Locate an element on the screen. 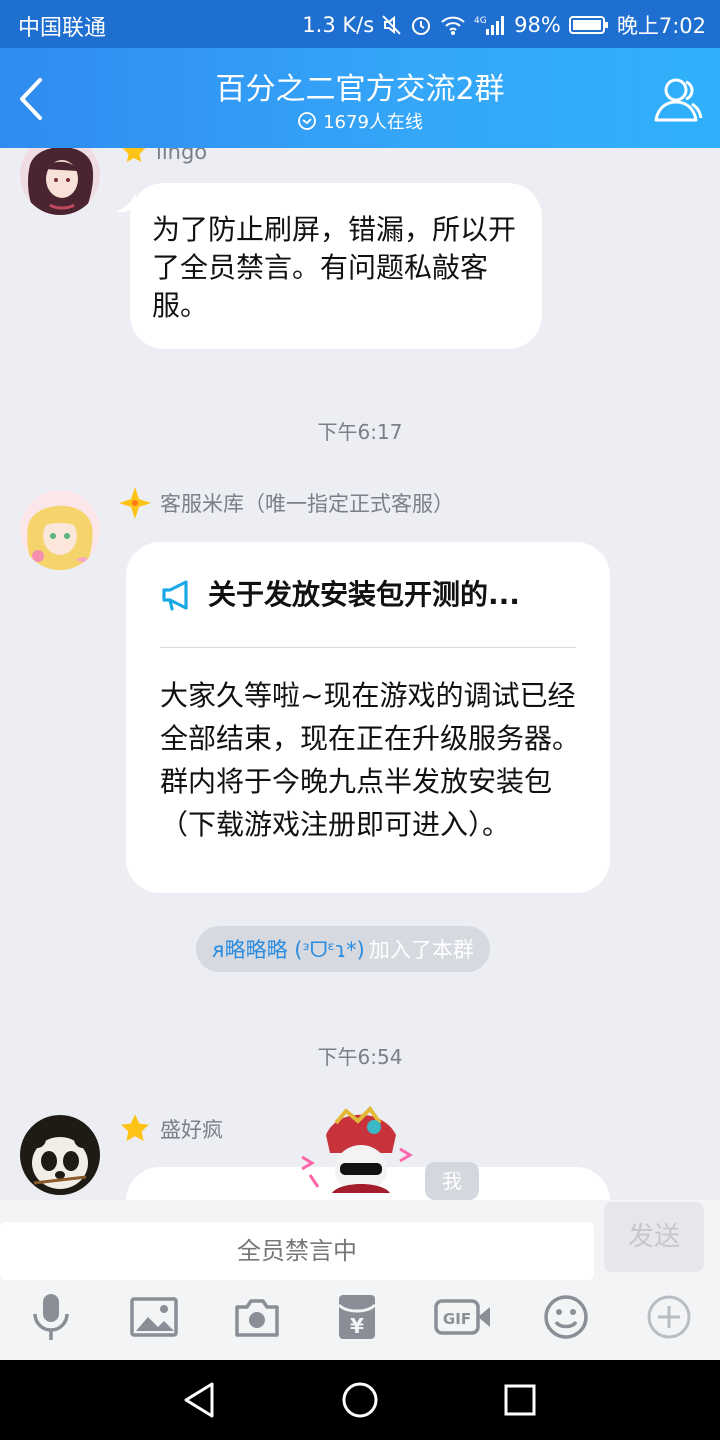  megaphone-icon is located at coordinates (175, 595).